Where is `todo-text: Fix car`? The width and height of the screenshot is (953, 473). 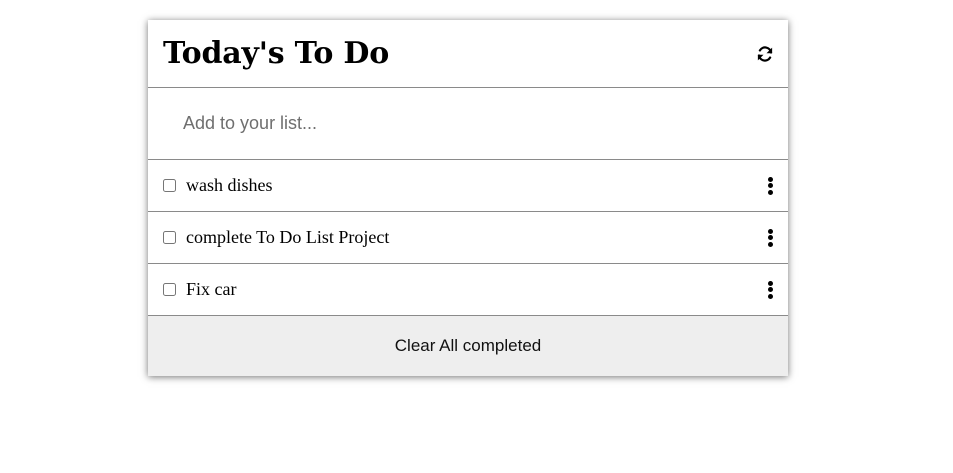 todo-text: Fix car is located at coordinates (211, 289).